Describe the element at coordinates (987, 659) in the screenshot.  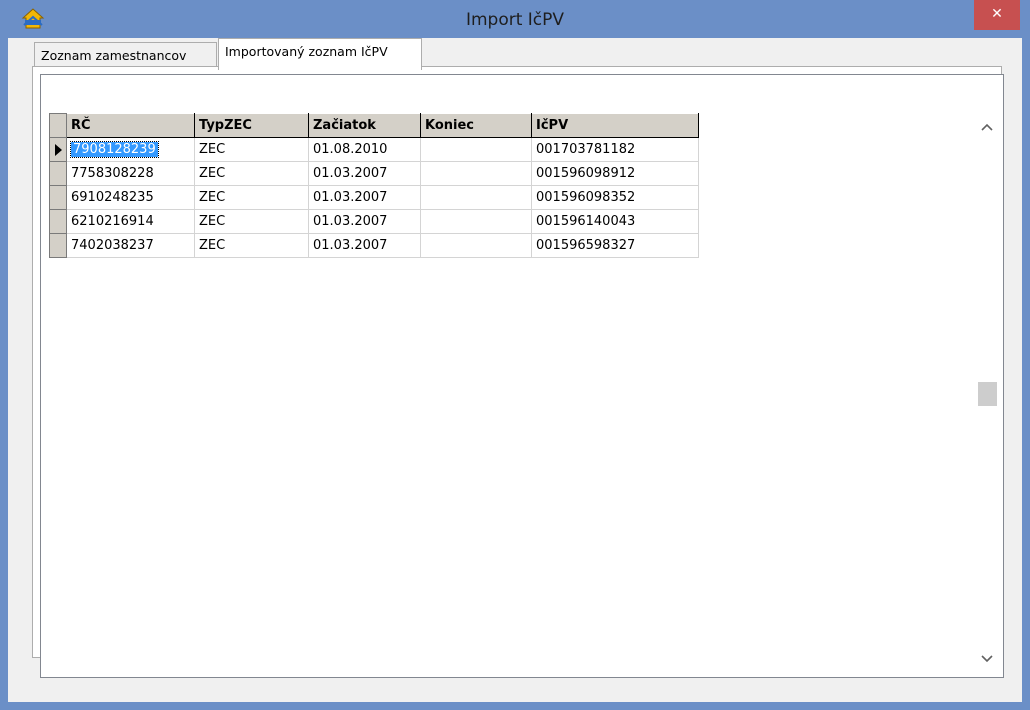
I see `chevron-down-icon` at that location.